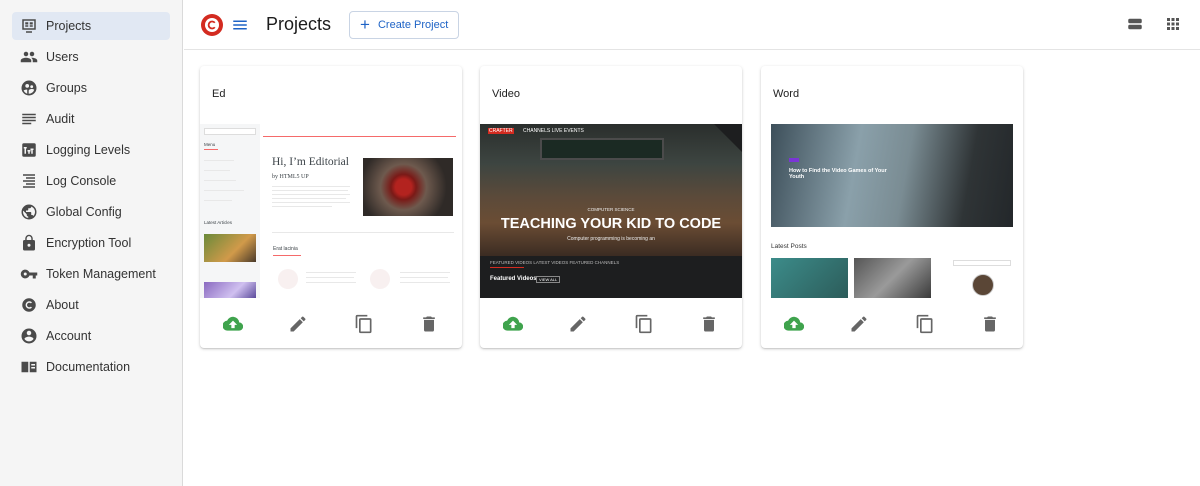  What do you see at coordinates (91, 336) in the screenshot?
I see `sidebar-item-account: Account` at bounding box center [91, 336].